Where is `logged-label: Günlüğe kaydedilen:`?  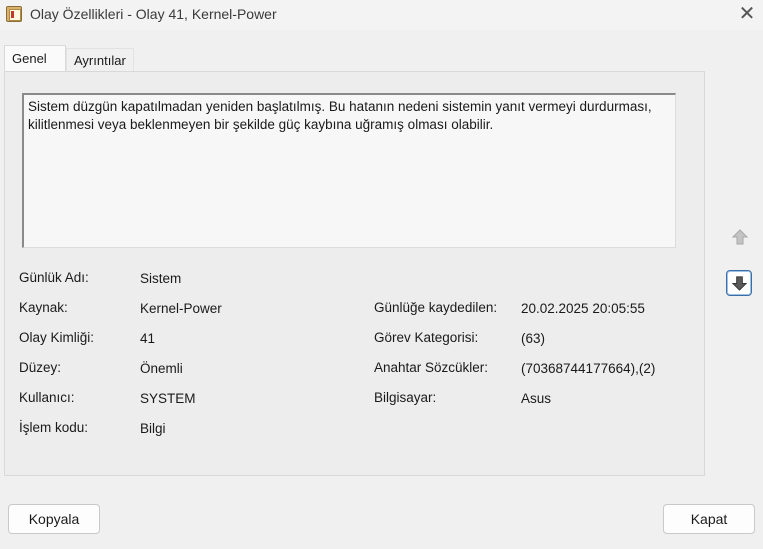
logged-label: Günlüğe kaydedilen: is located at coordinates (436, 307).